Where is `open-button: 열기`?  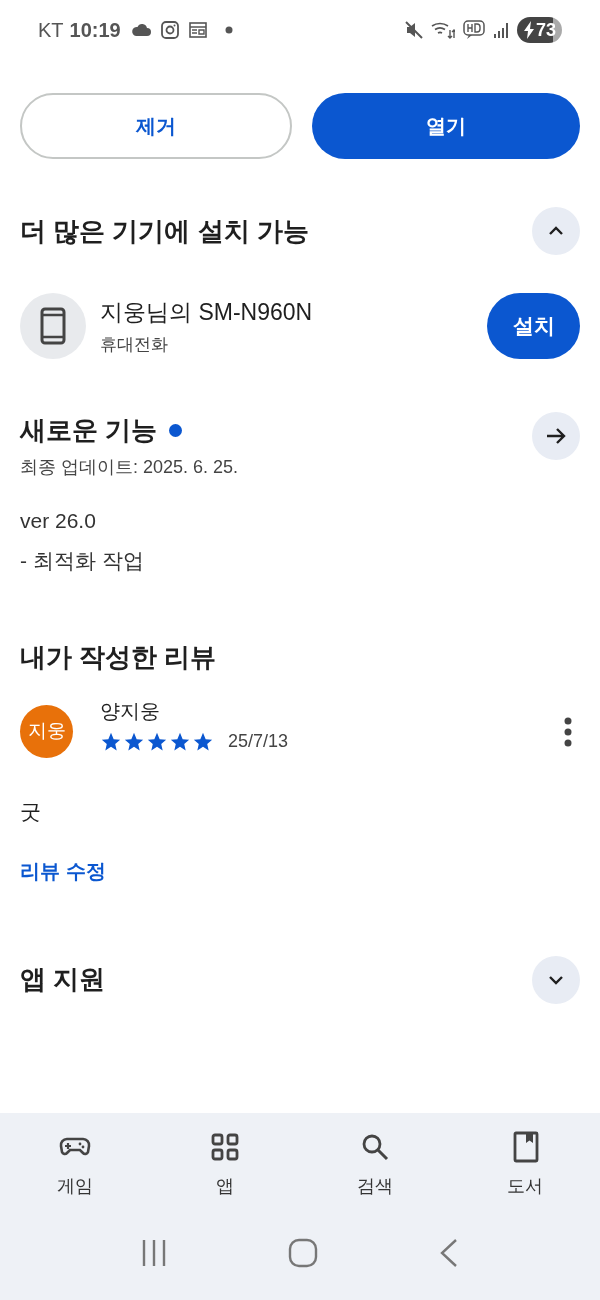
open-button: 열기 is located at coordinates (446, 126).